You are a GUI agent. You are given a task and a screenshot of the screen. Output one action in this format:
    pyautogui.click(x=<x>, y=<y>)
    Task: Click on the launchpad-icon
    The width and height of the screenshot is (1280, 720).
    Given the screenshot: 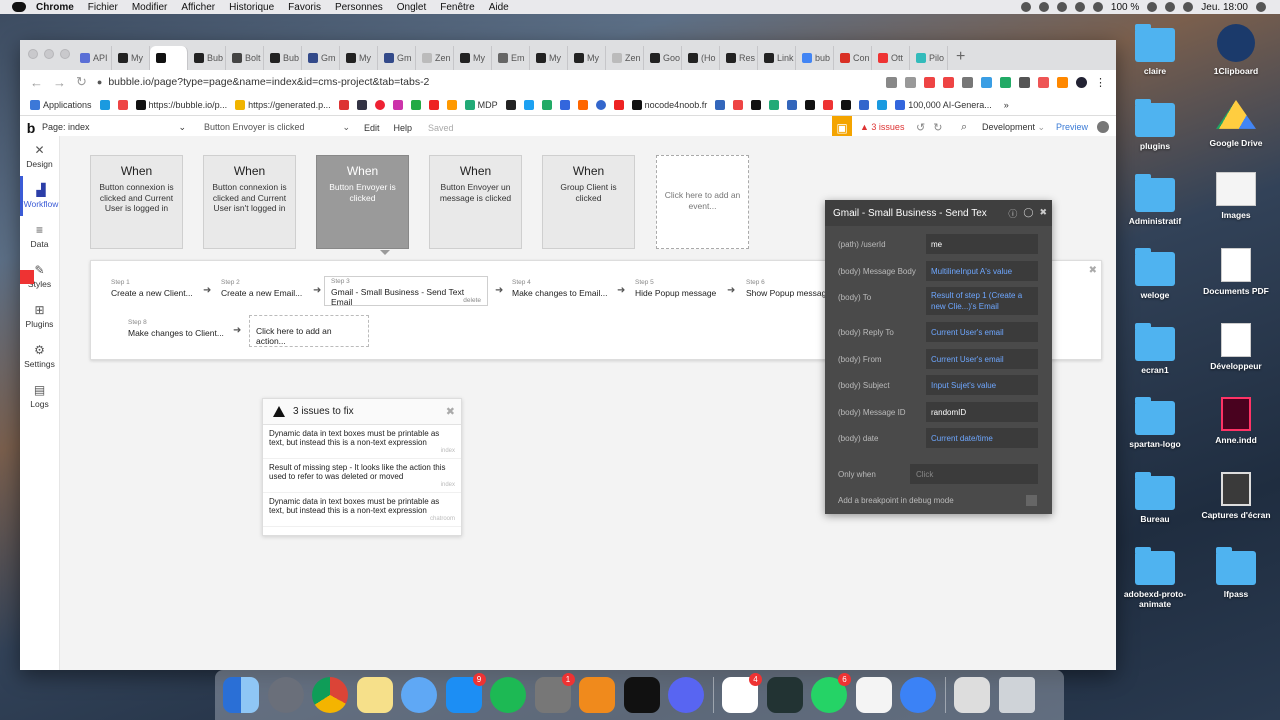 What is the action you would take?
    pyautogui.click(x=285, y=695)
    